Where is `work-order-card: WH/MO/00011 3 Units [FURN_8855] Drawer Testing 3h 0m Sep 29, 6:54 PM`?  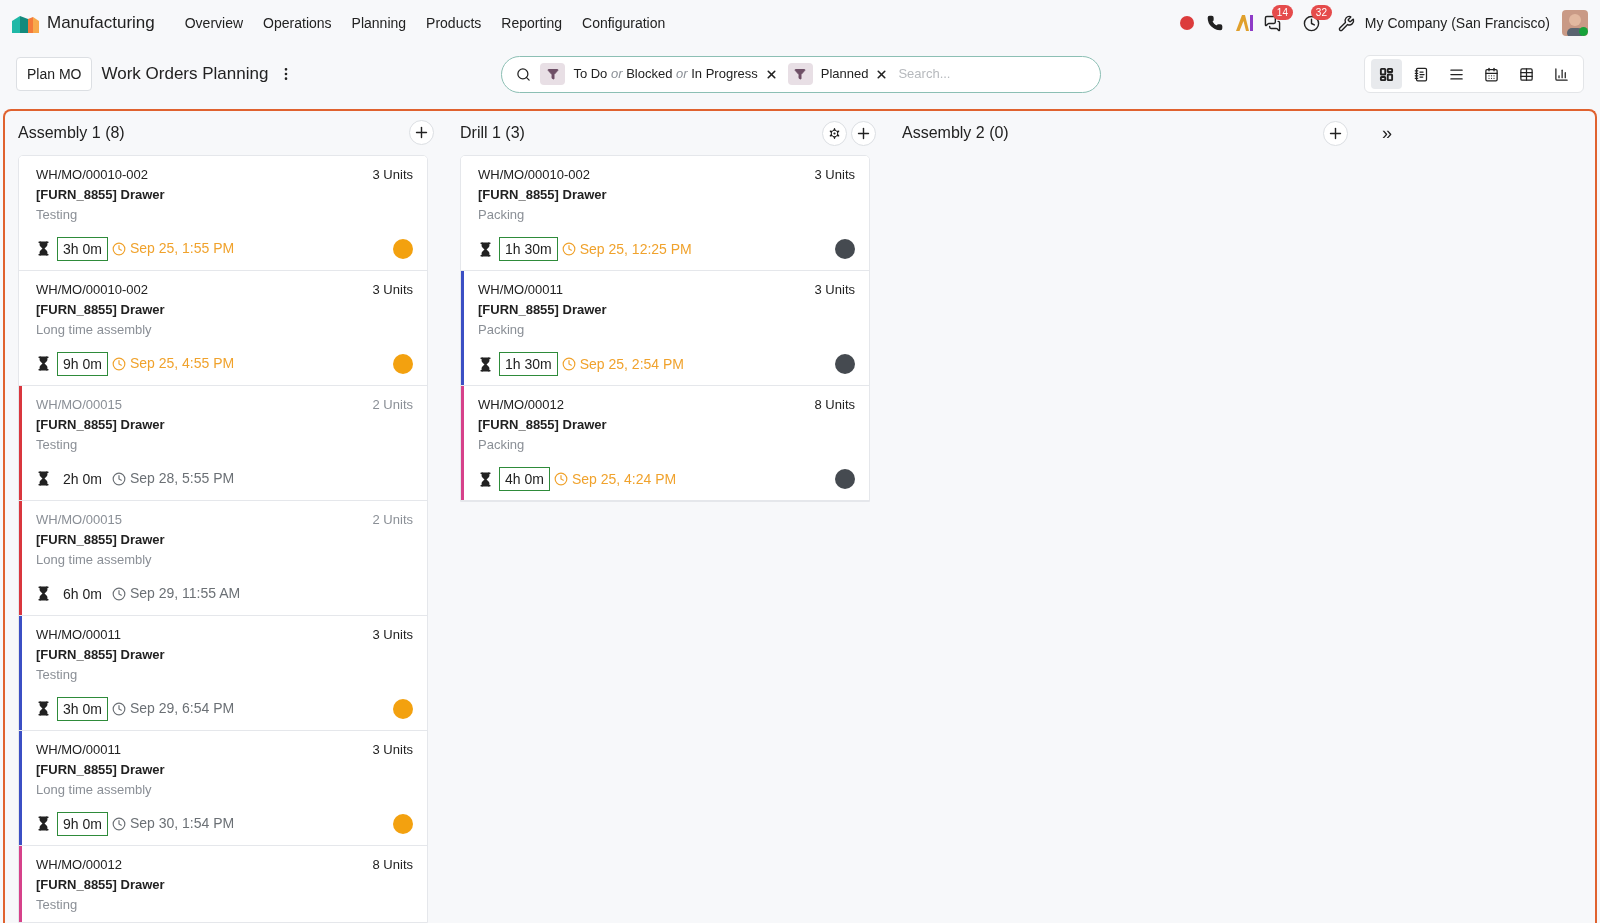 work-order-card: WH/MO/00011 3 Units [FURN_8855] Drawer Testing 3h 0m Sep 29, 6:54 PM is located at coordinates (223, 673).